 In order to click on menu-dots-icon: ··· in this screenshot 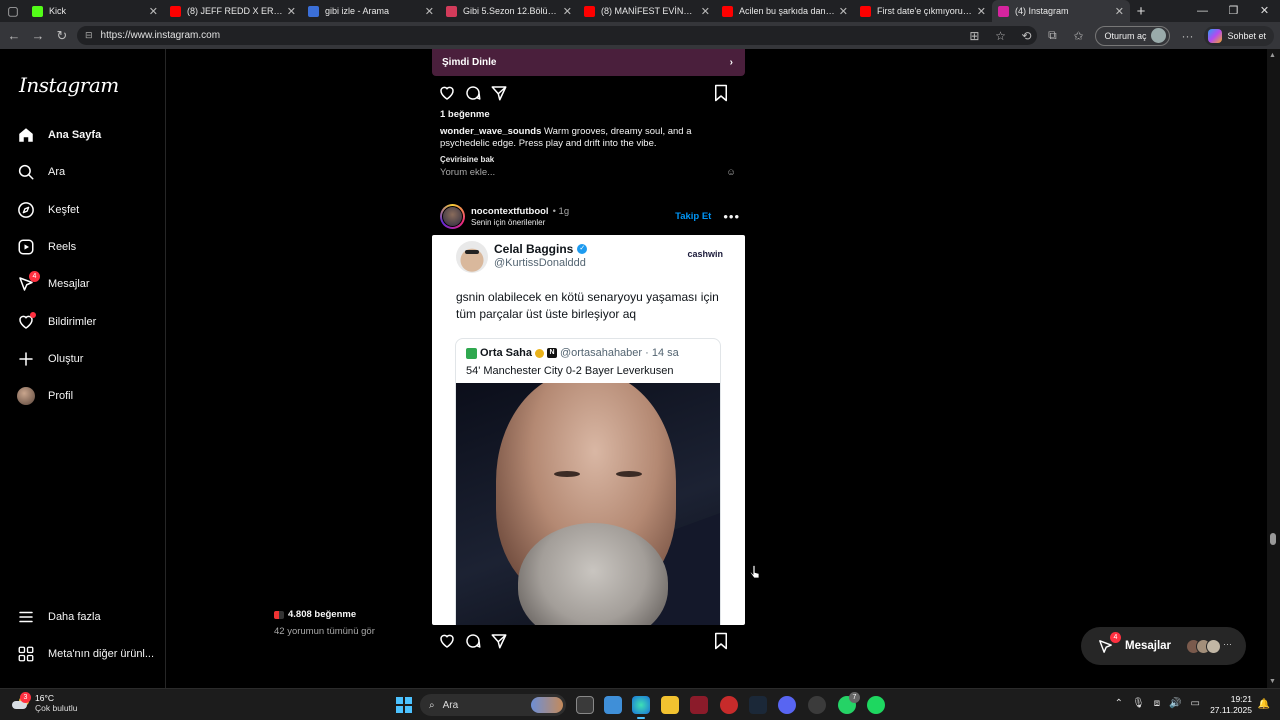, I will do `click(1187, 36)`.